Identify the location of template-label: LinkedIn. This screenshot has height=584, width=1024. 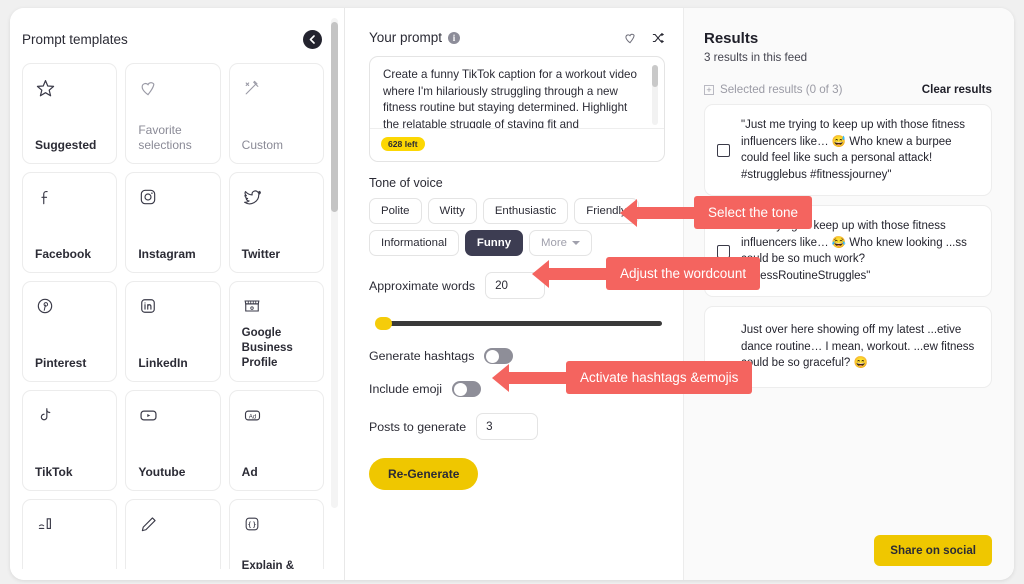
(163, 363).